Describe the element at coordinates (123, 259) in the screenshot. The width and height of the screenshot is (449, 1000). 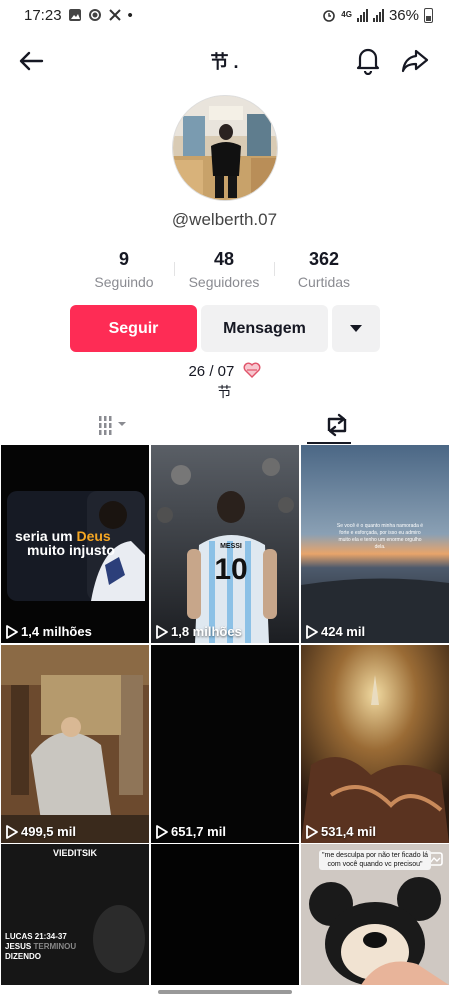
I see `stat-value: 9` at that location.